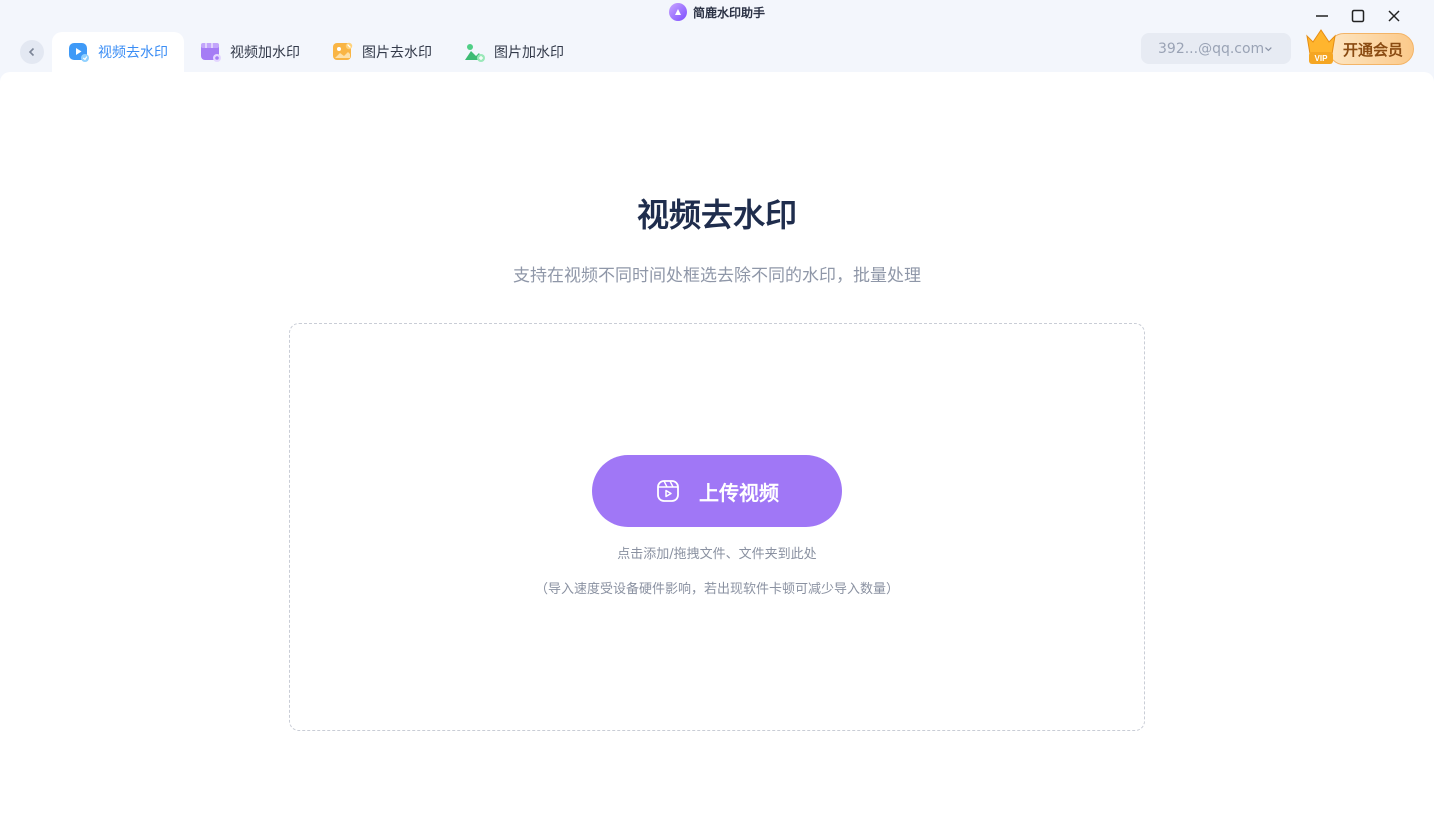 The width and height of the screenshot is (1434, 822). What do you see at coordinates (211, 52) in the screenshot?
I see `video-add-icon` at bounding box center [211, 52].